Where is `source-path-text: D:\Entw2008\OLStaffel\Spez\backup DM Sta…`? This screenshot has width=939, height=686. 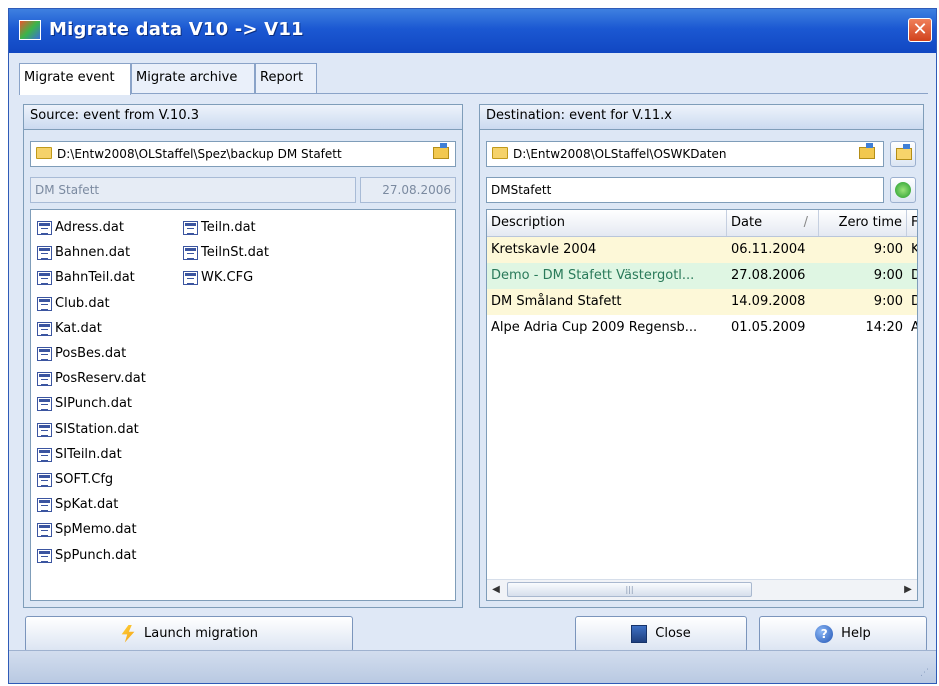
source-path-text: D:\Entw2008\OLStaffel\Spez\backup DM Sta… is located at coordinates (199, 154).